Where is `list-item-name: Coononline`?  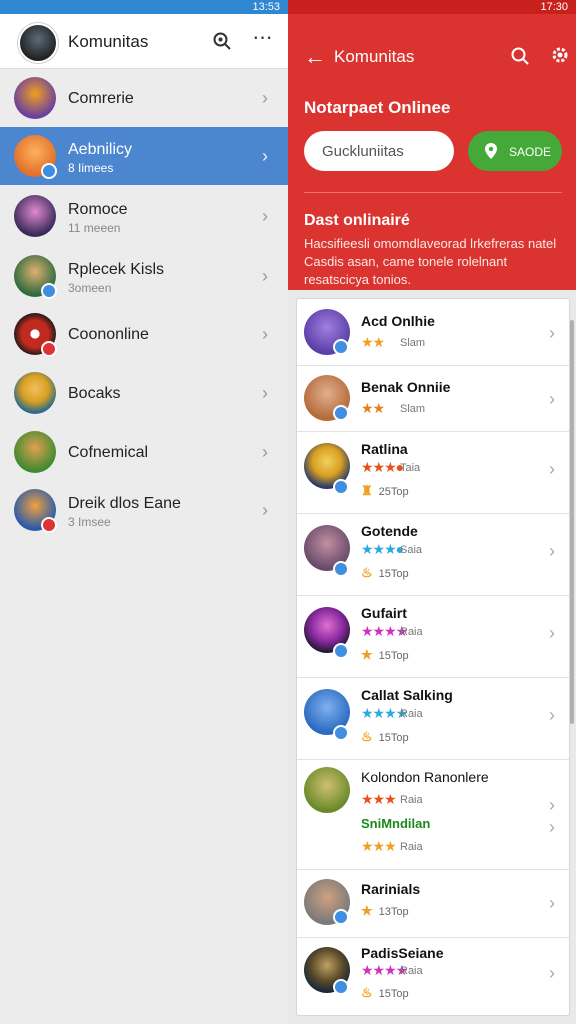 list-item-name: Coononline is located at coordinates (108, 334).